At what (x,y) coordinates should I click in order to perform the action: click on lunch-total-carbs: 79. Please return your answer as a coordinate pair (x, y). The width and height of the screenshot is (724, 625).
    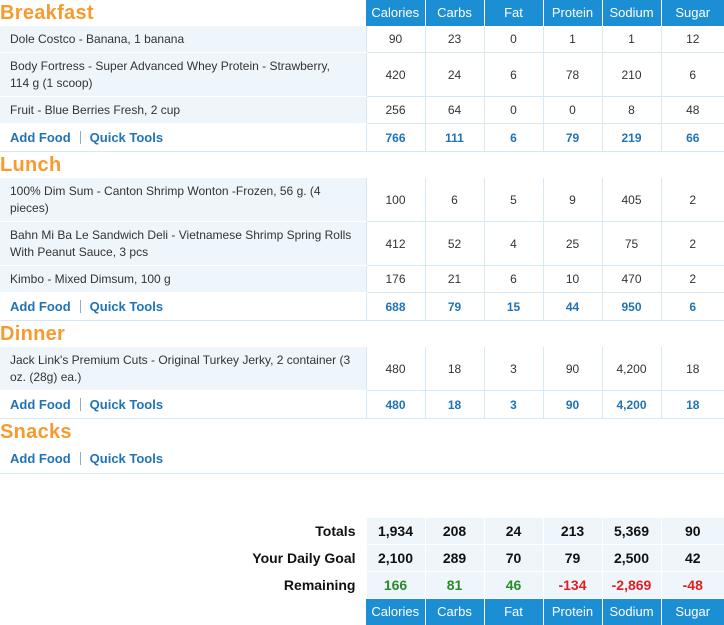
    Looking at the image, I should click on (454, 307).